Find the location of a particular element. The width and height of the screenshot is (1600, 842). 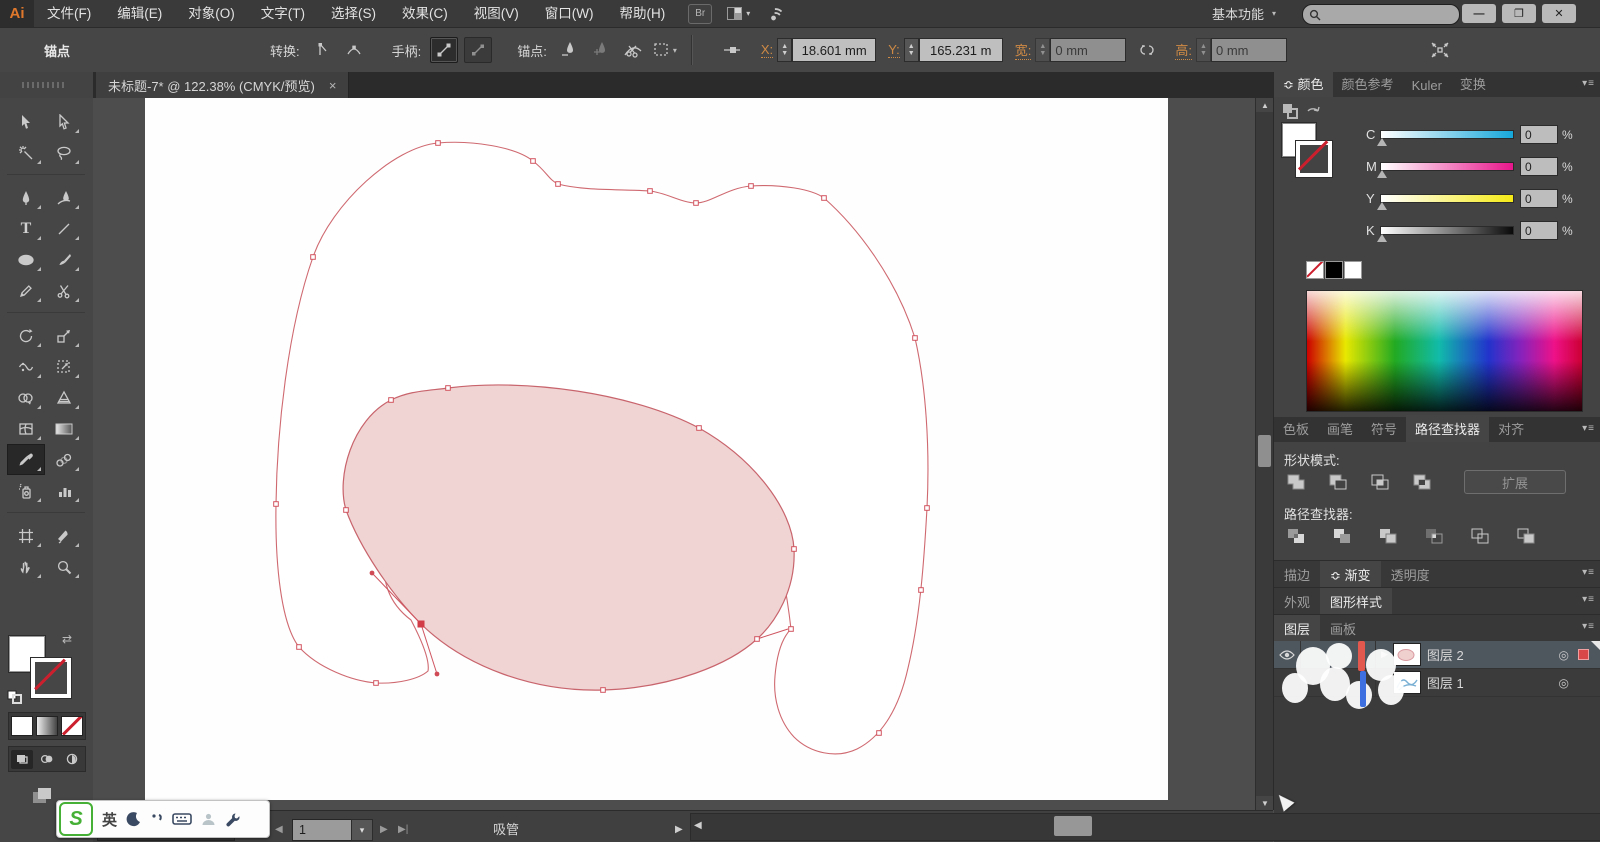

tab-transform: 变换 is located at coordinates (1473, 83).